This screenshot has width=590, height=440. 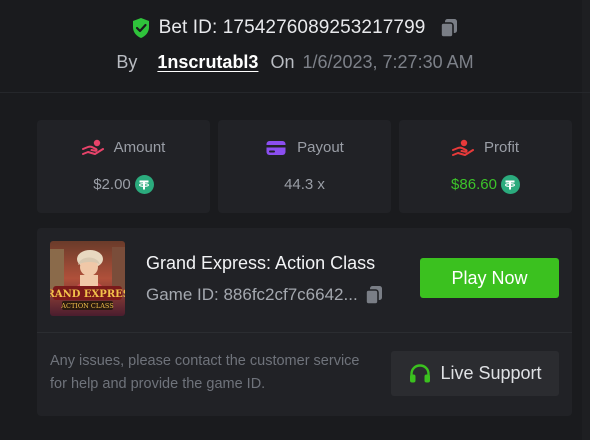 What do you see at coordinates (282, 61) in the screenshot?
I see `on-label: On` at bounding box center [282, 61].